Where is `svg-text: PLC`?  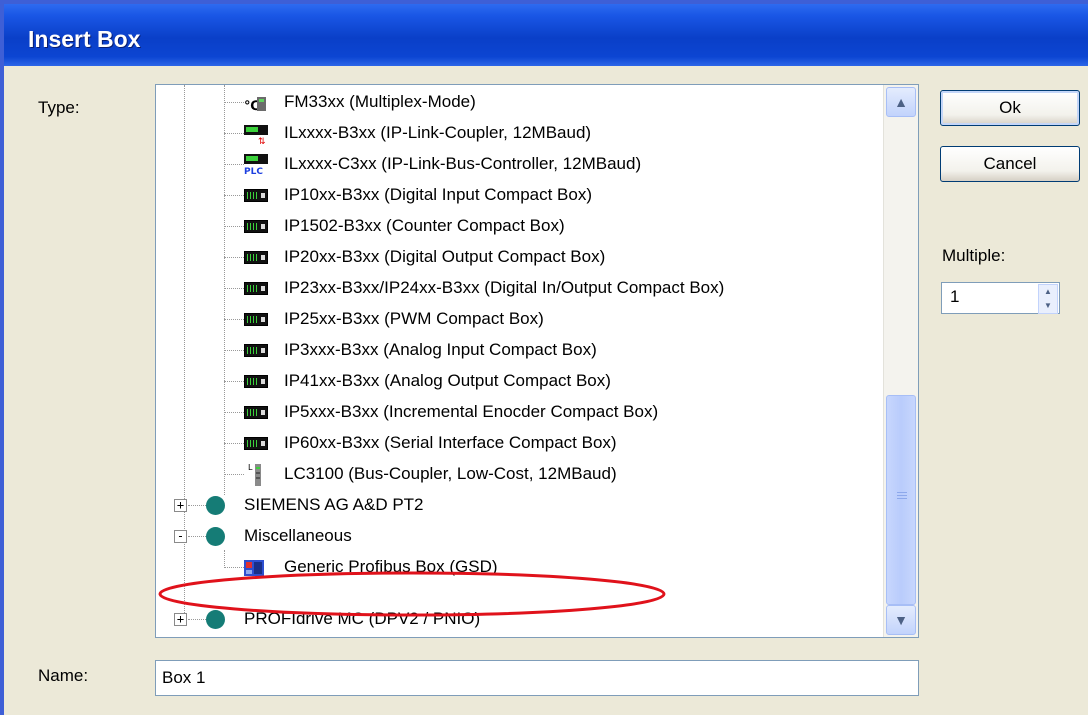
svg-text: PLC is located at coordinates (253, 171).